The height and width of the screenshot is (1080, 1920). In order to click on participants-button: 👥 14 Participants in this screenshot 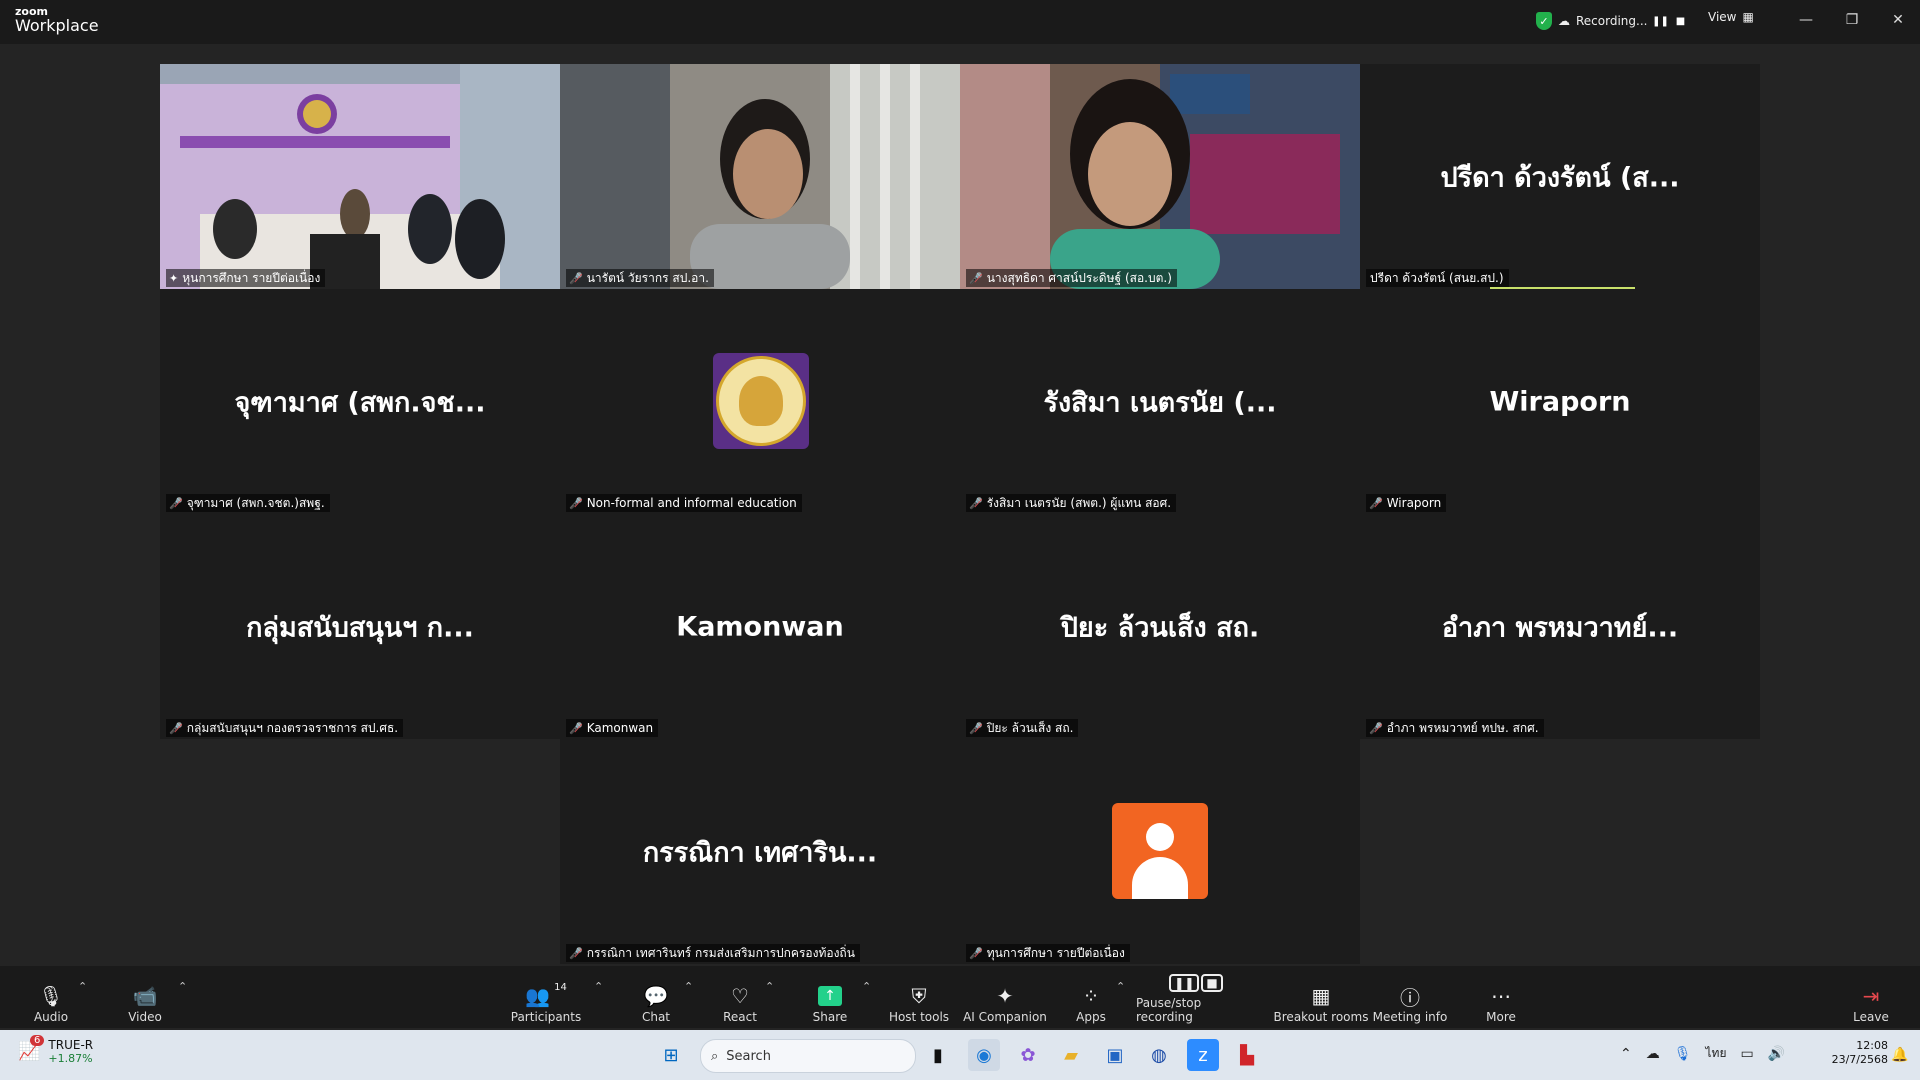, I will do `click(546, 997)`.